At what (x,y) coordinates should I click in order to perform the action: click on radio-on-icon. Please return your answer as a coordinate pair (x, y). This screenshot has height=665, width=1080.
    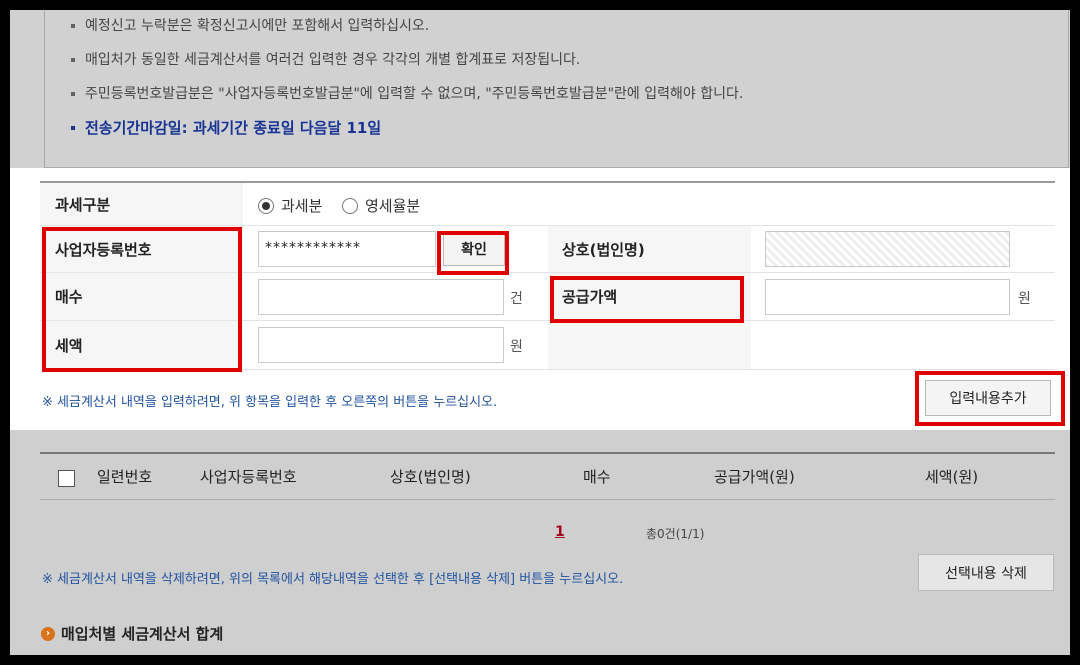
    Looking at the image, I should click on (266, 205).